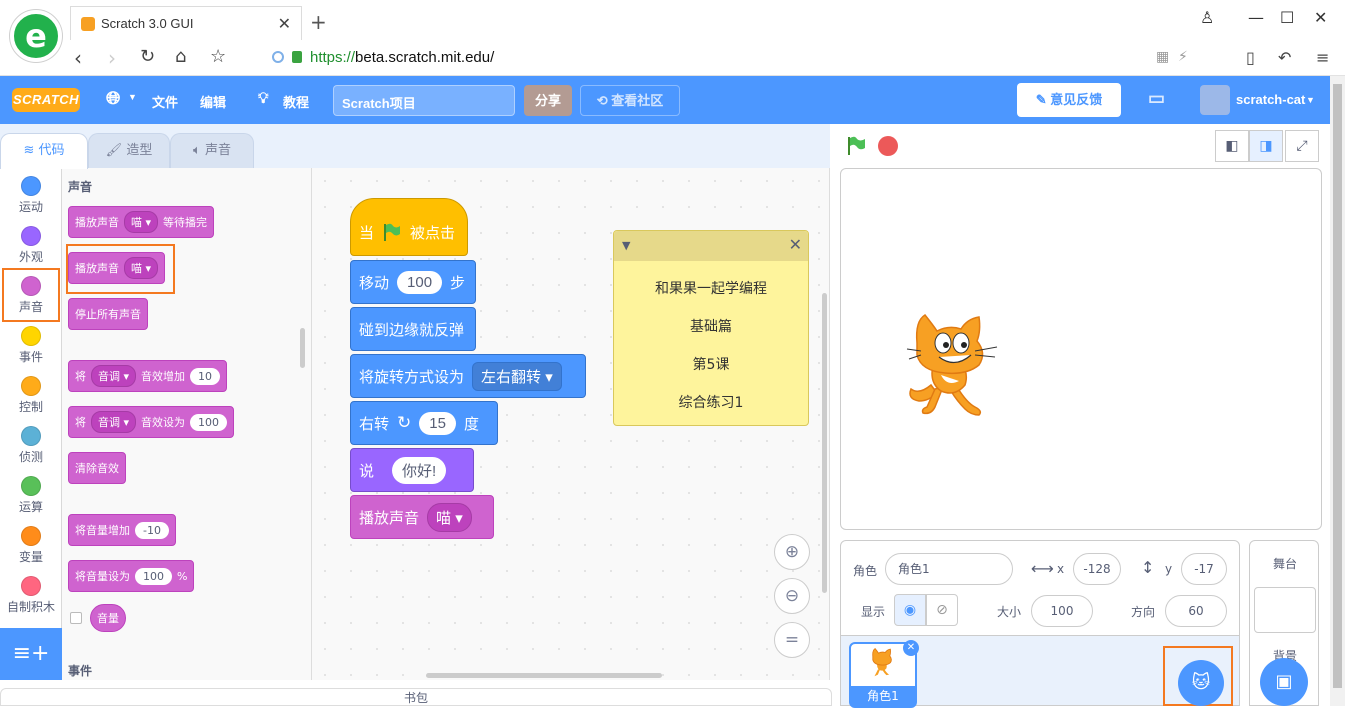 The height and width of the screenshot is (708, 1345). Describe the element at coordinates (911, 648) in the screenshot. I see `delete-sprite-icon: ✕` at that location.